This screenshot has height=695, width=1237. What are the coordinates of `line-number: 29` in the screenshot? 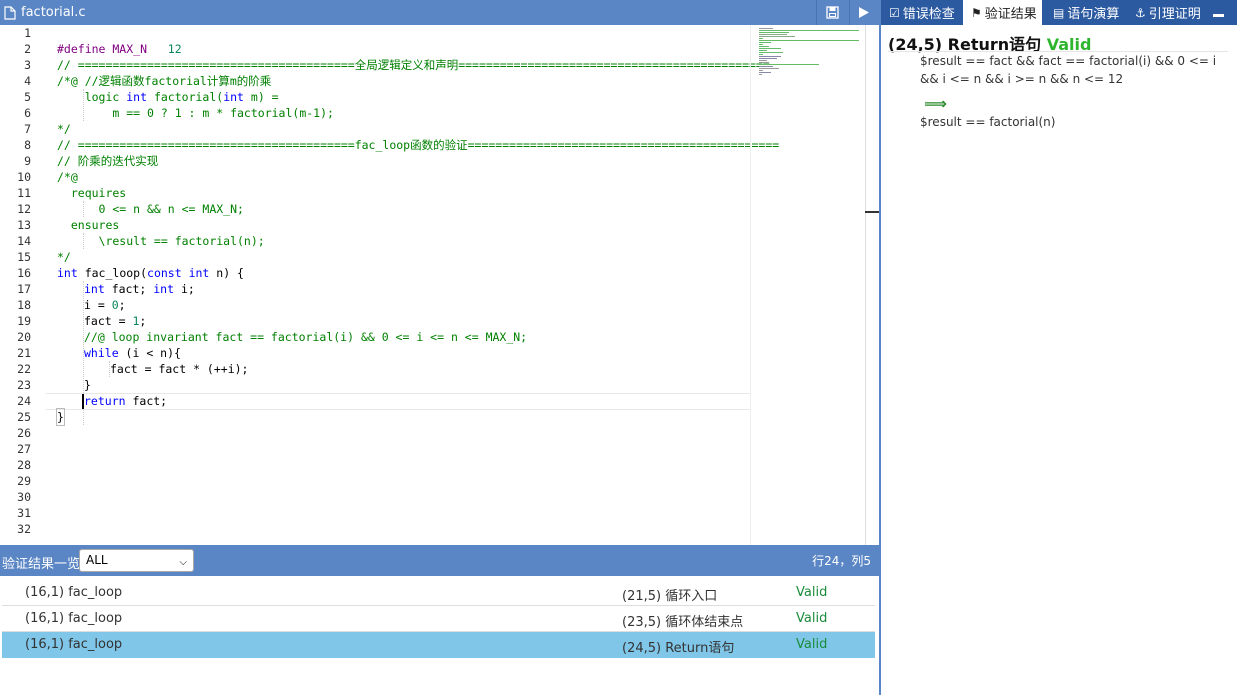 It's located at (24, 481).